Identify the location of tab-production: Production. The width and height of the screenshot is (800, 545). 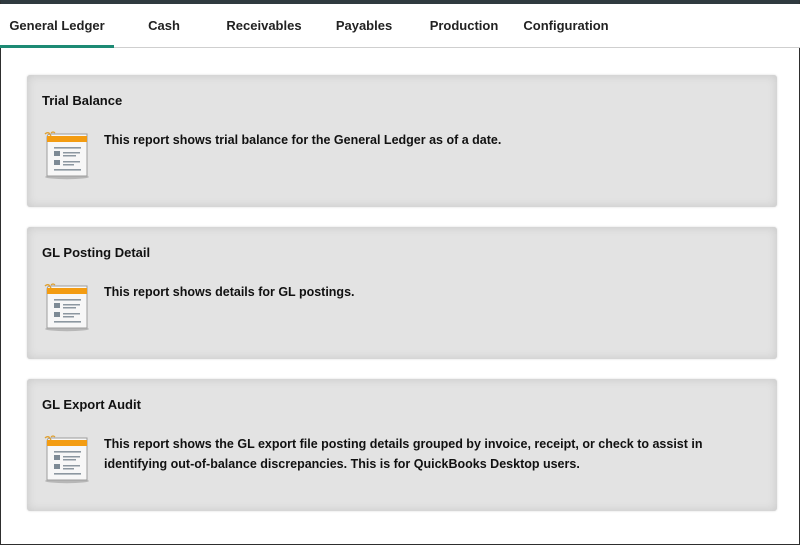
(464, 25).